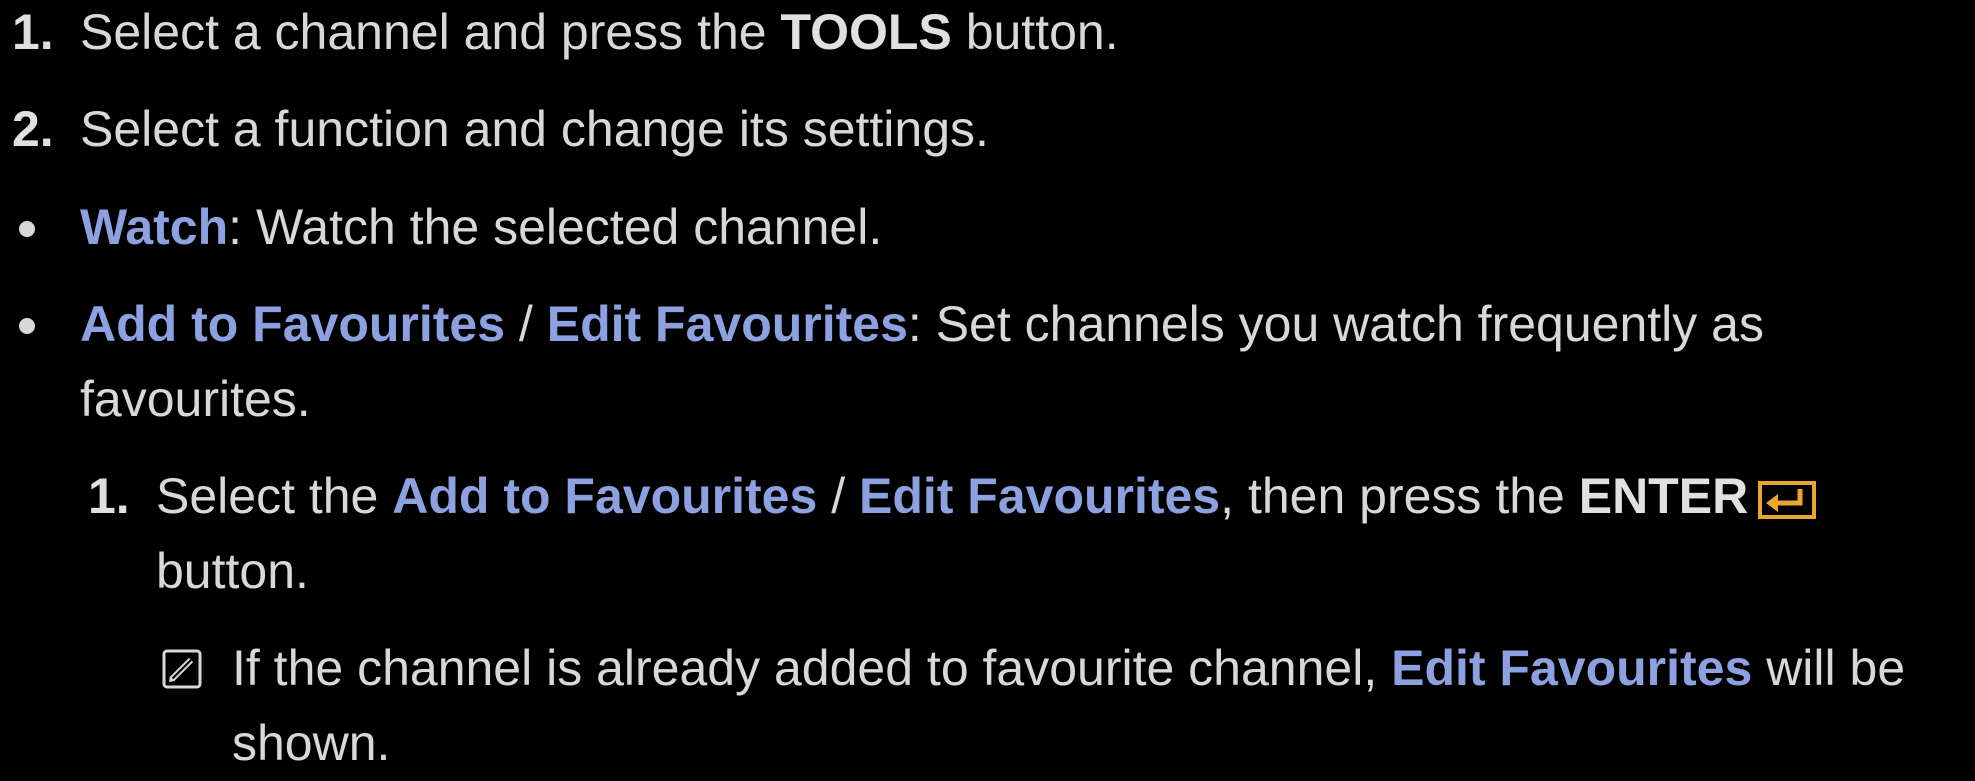 The width and height of the screenshot is (1975, 781). Describe the element at coordinates (555, 227) in the screenshot. I see `watch-text: : Watch the selected channel.` at that location.